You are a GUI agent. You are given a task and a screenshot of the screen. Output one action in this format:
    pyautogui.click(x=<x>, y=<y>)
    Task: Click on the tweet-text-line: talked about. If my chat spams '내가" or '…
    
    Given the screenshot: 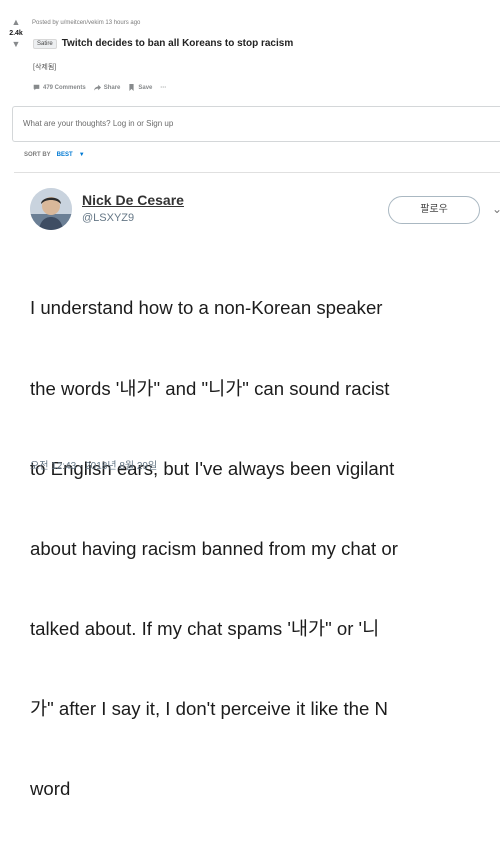 What is the action you would take?
    pyautogui.click(x=205, y=628)
    